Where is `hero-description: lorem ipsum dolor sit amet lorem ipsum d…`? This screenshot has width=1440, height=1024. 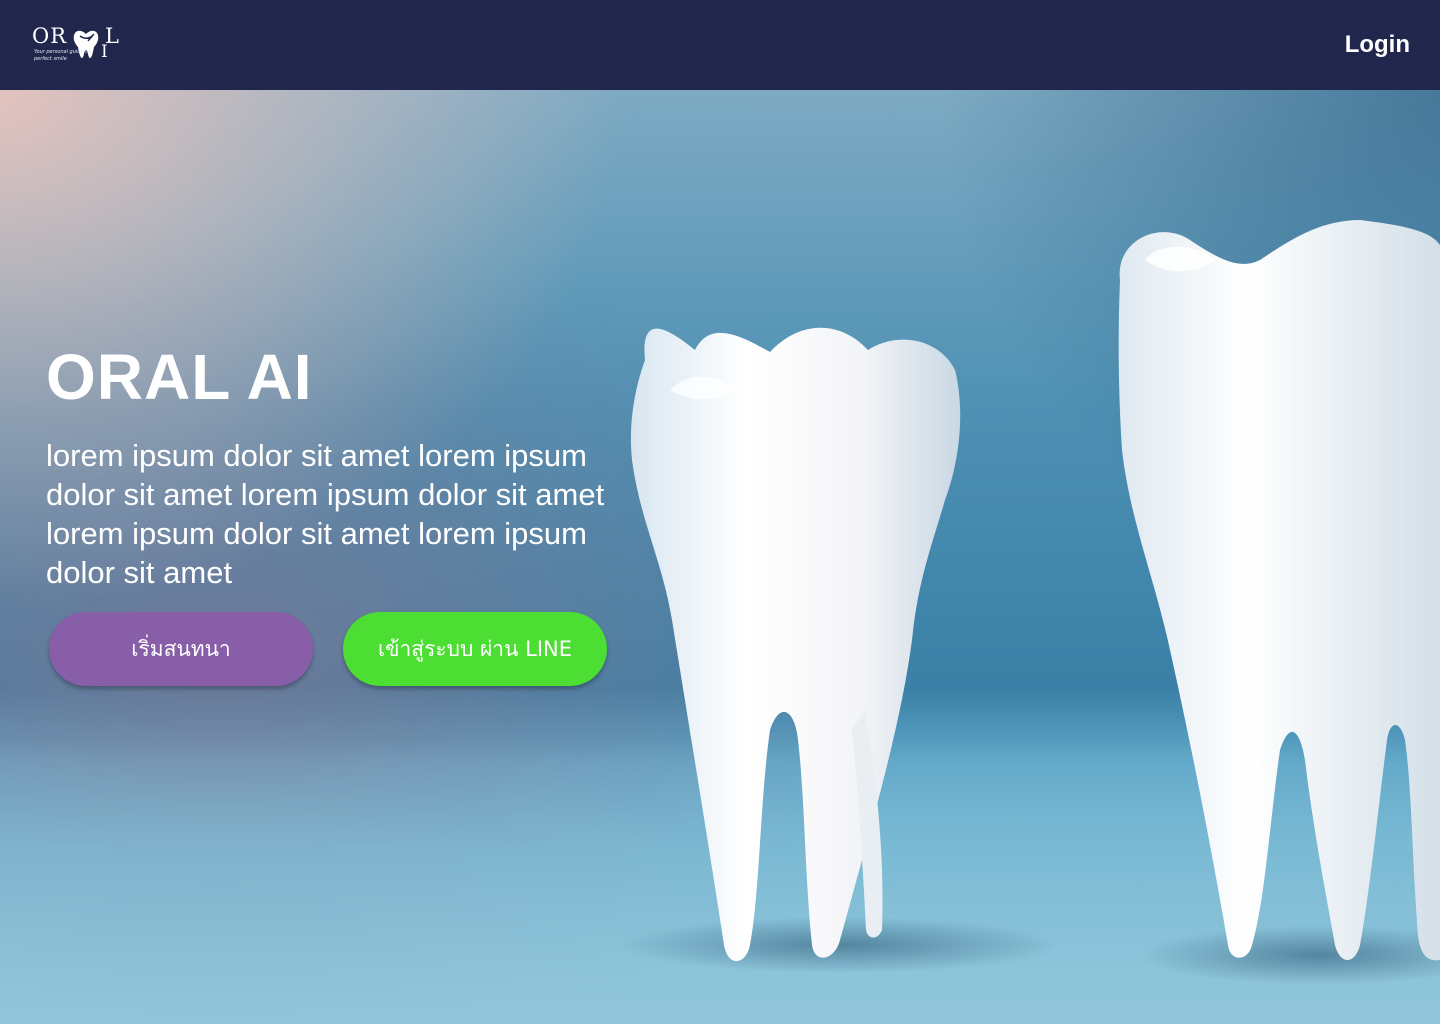
hero-description: lorem ipsum dolor sit amet lorem ipsum d… is located at coordinates (325, 514).